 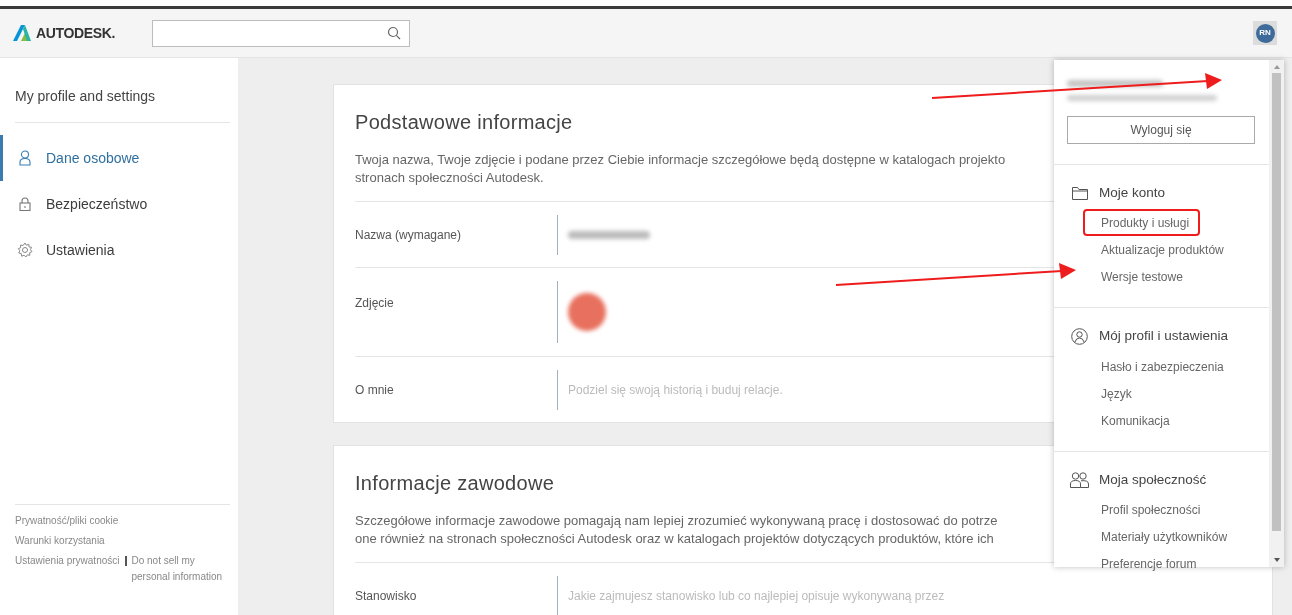 What do you see at coordinates (1276, 560) in the screenshot?
I see `scroll-down-icon` at bounding box center [1276, 560].